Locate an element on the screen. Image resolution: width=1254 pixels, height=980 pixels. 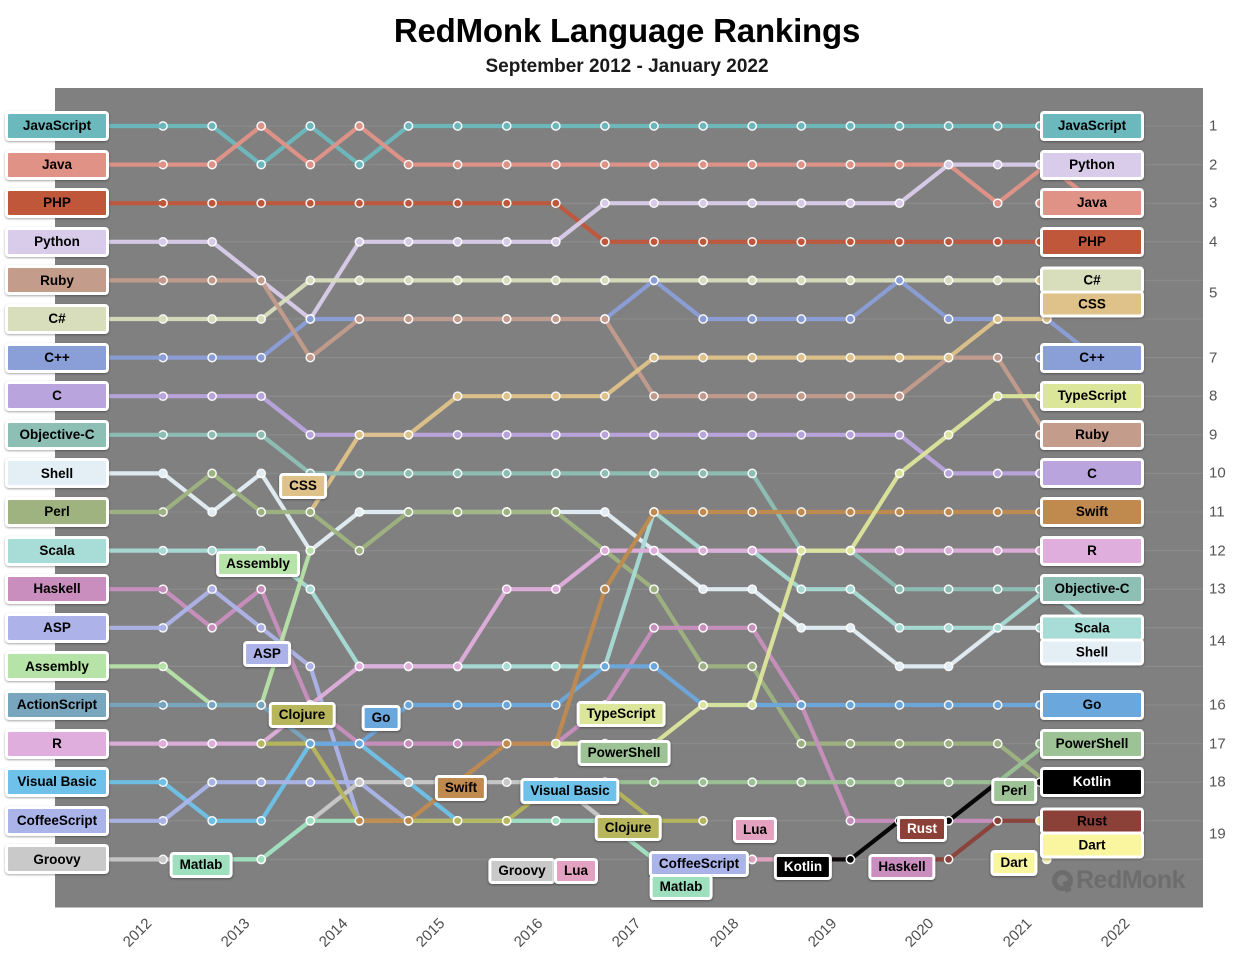
inline-label-powershell: PowerShell is located at coordinates (624, 753).